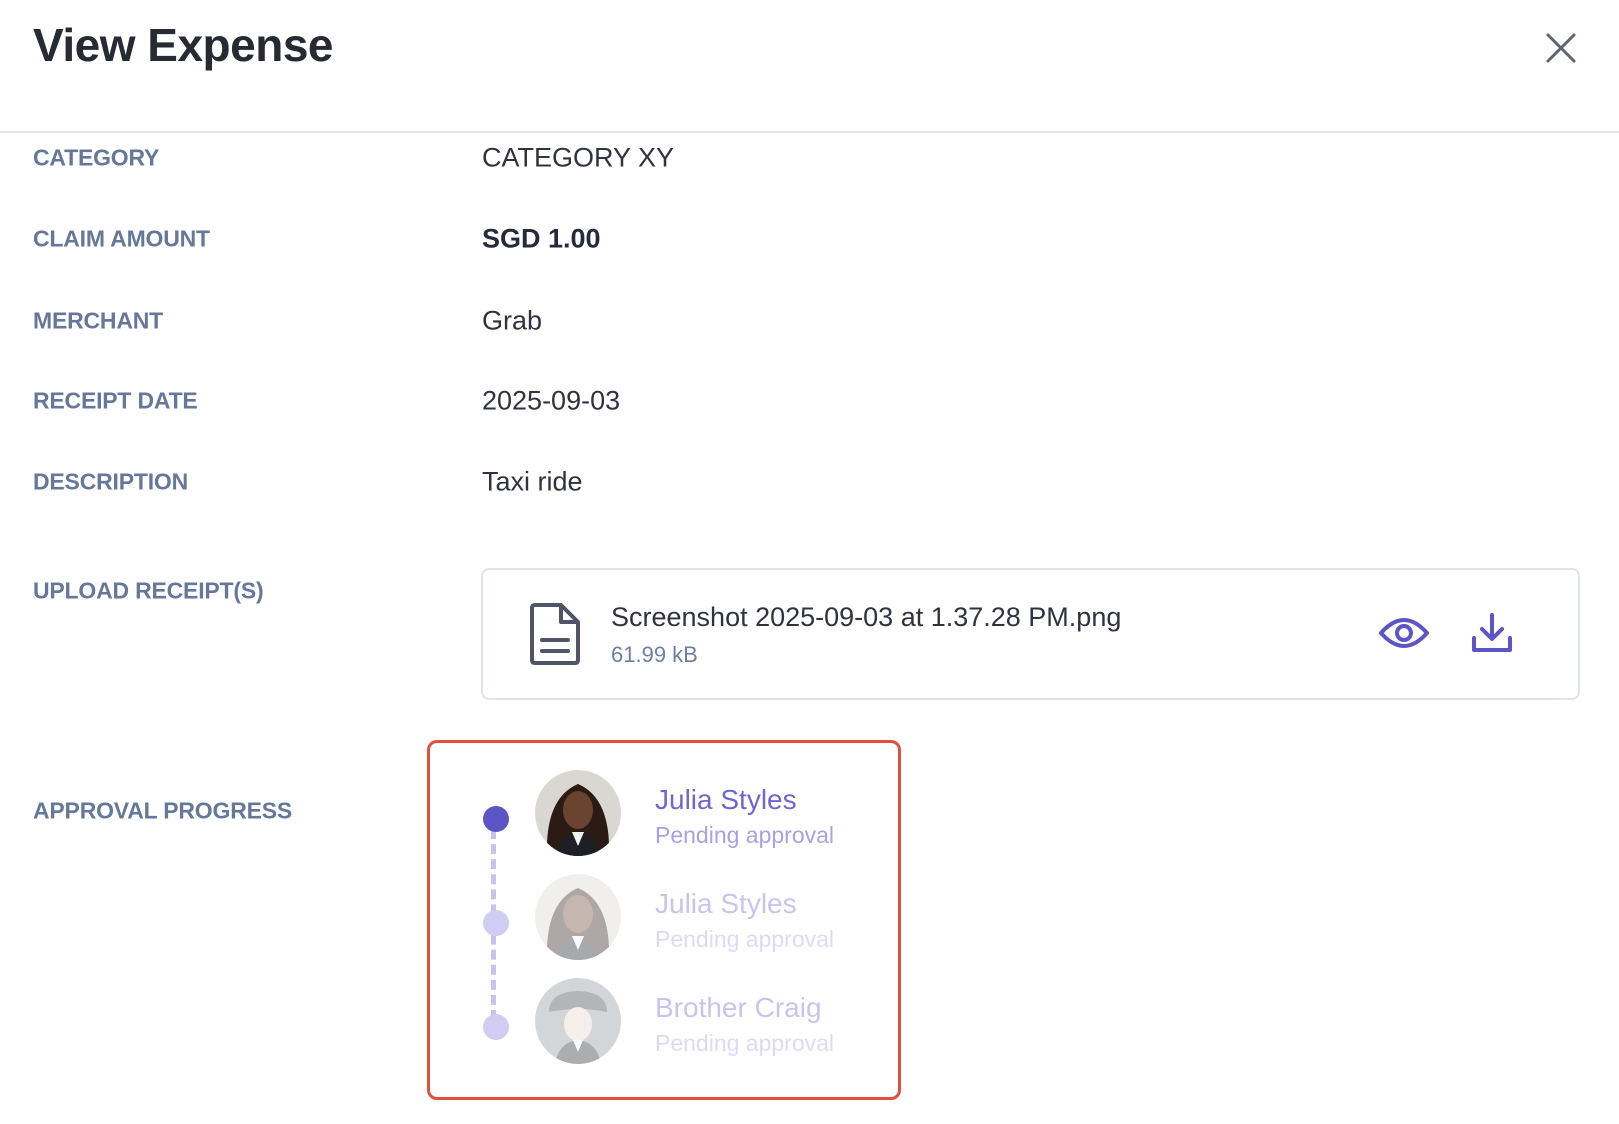 Image resolution: width=1619 pixels, height=1124 pixels. What do you see at coordinates (96, 157) in the screenshot?
I see `category-label: CATEGORY` at bounding box center [96, 157].